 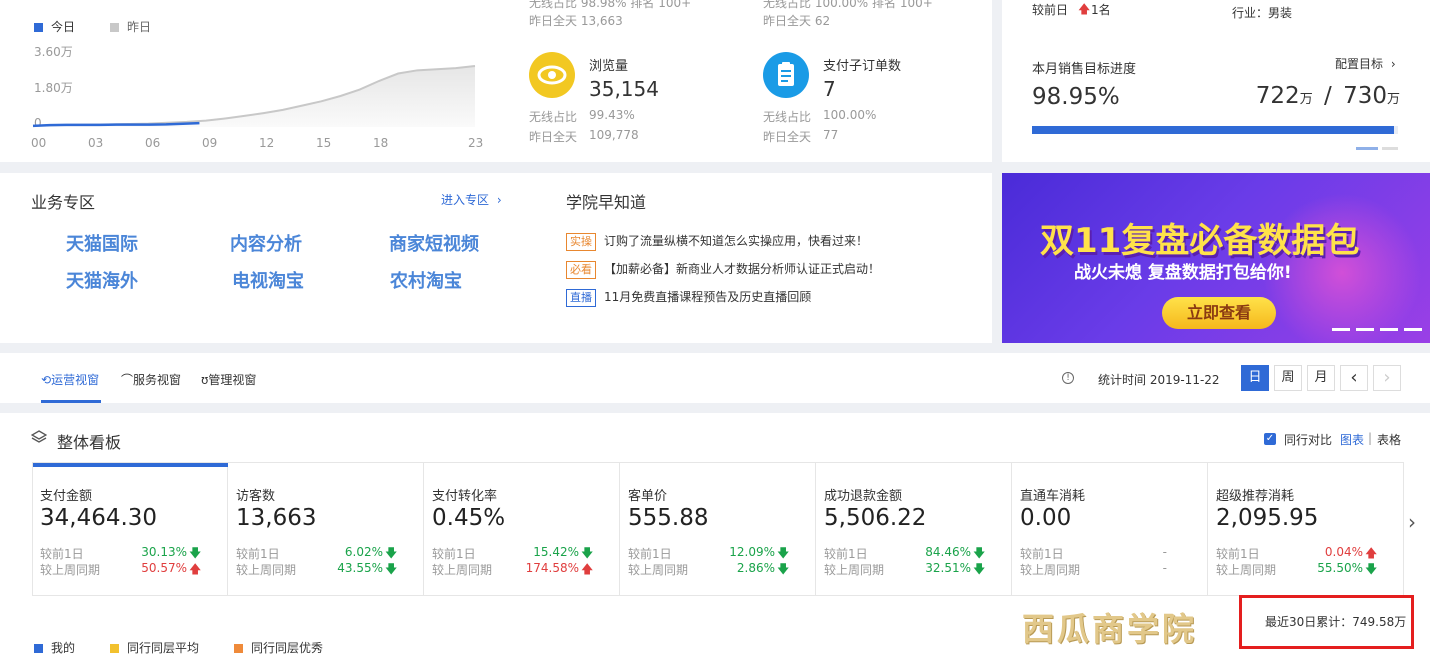 What do you see at coordinates (287, 648) in the screenshot?
I see `legend-peer-top-label: 同行同层优秀` at bounding box center [287, 648].